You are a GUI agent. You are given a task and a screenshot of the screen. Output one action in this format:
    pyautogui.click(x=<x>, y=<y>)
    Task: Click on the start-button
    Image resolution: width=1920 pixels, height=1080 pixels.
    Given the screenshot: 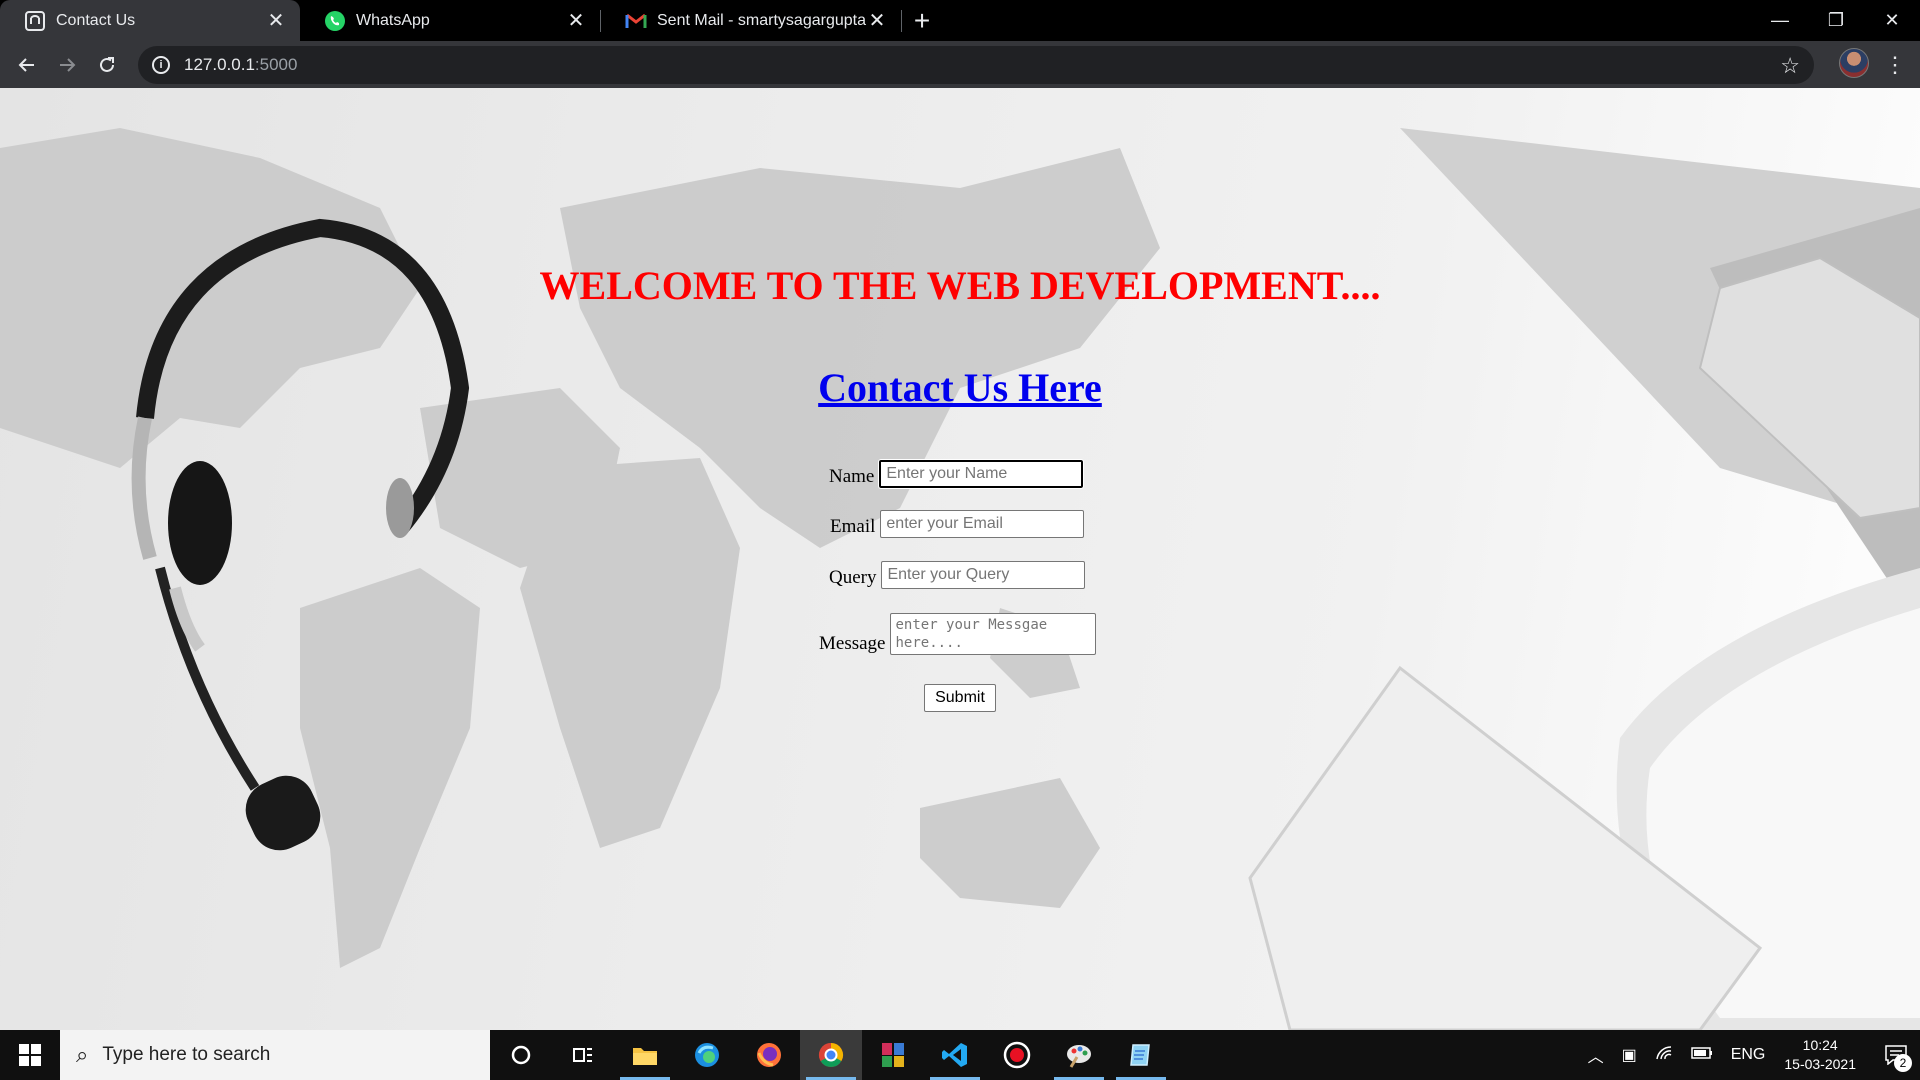 What is the action you would take?
    pyautogui.click(x=30, y=1055)
    